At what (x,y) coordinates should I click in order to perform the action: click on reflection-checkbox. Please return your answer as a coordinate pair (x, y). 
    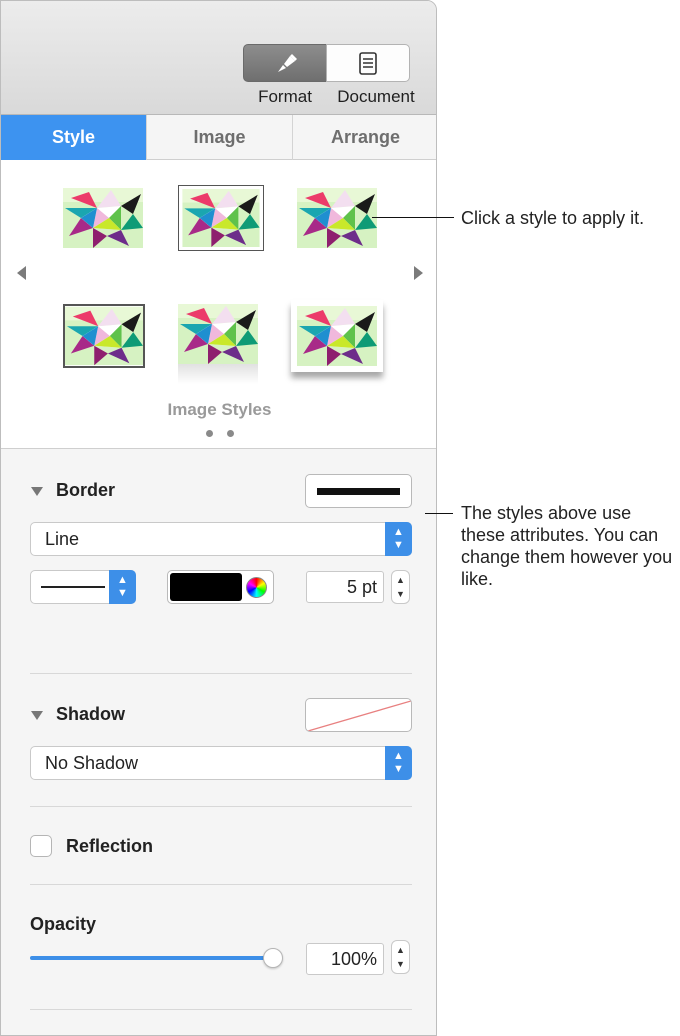
    Looking at the image, I should click on (41, 846).